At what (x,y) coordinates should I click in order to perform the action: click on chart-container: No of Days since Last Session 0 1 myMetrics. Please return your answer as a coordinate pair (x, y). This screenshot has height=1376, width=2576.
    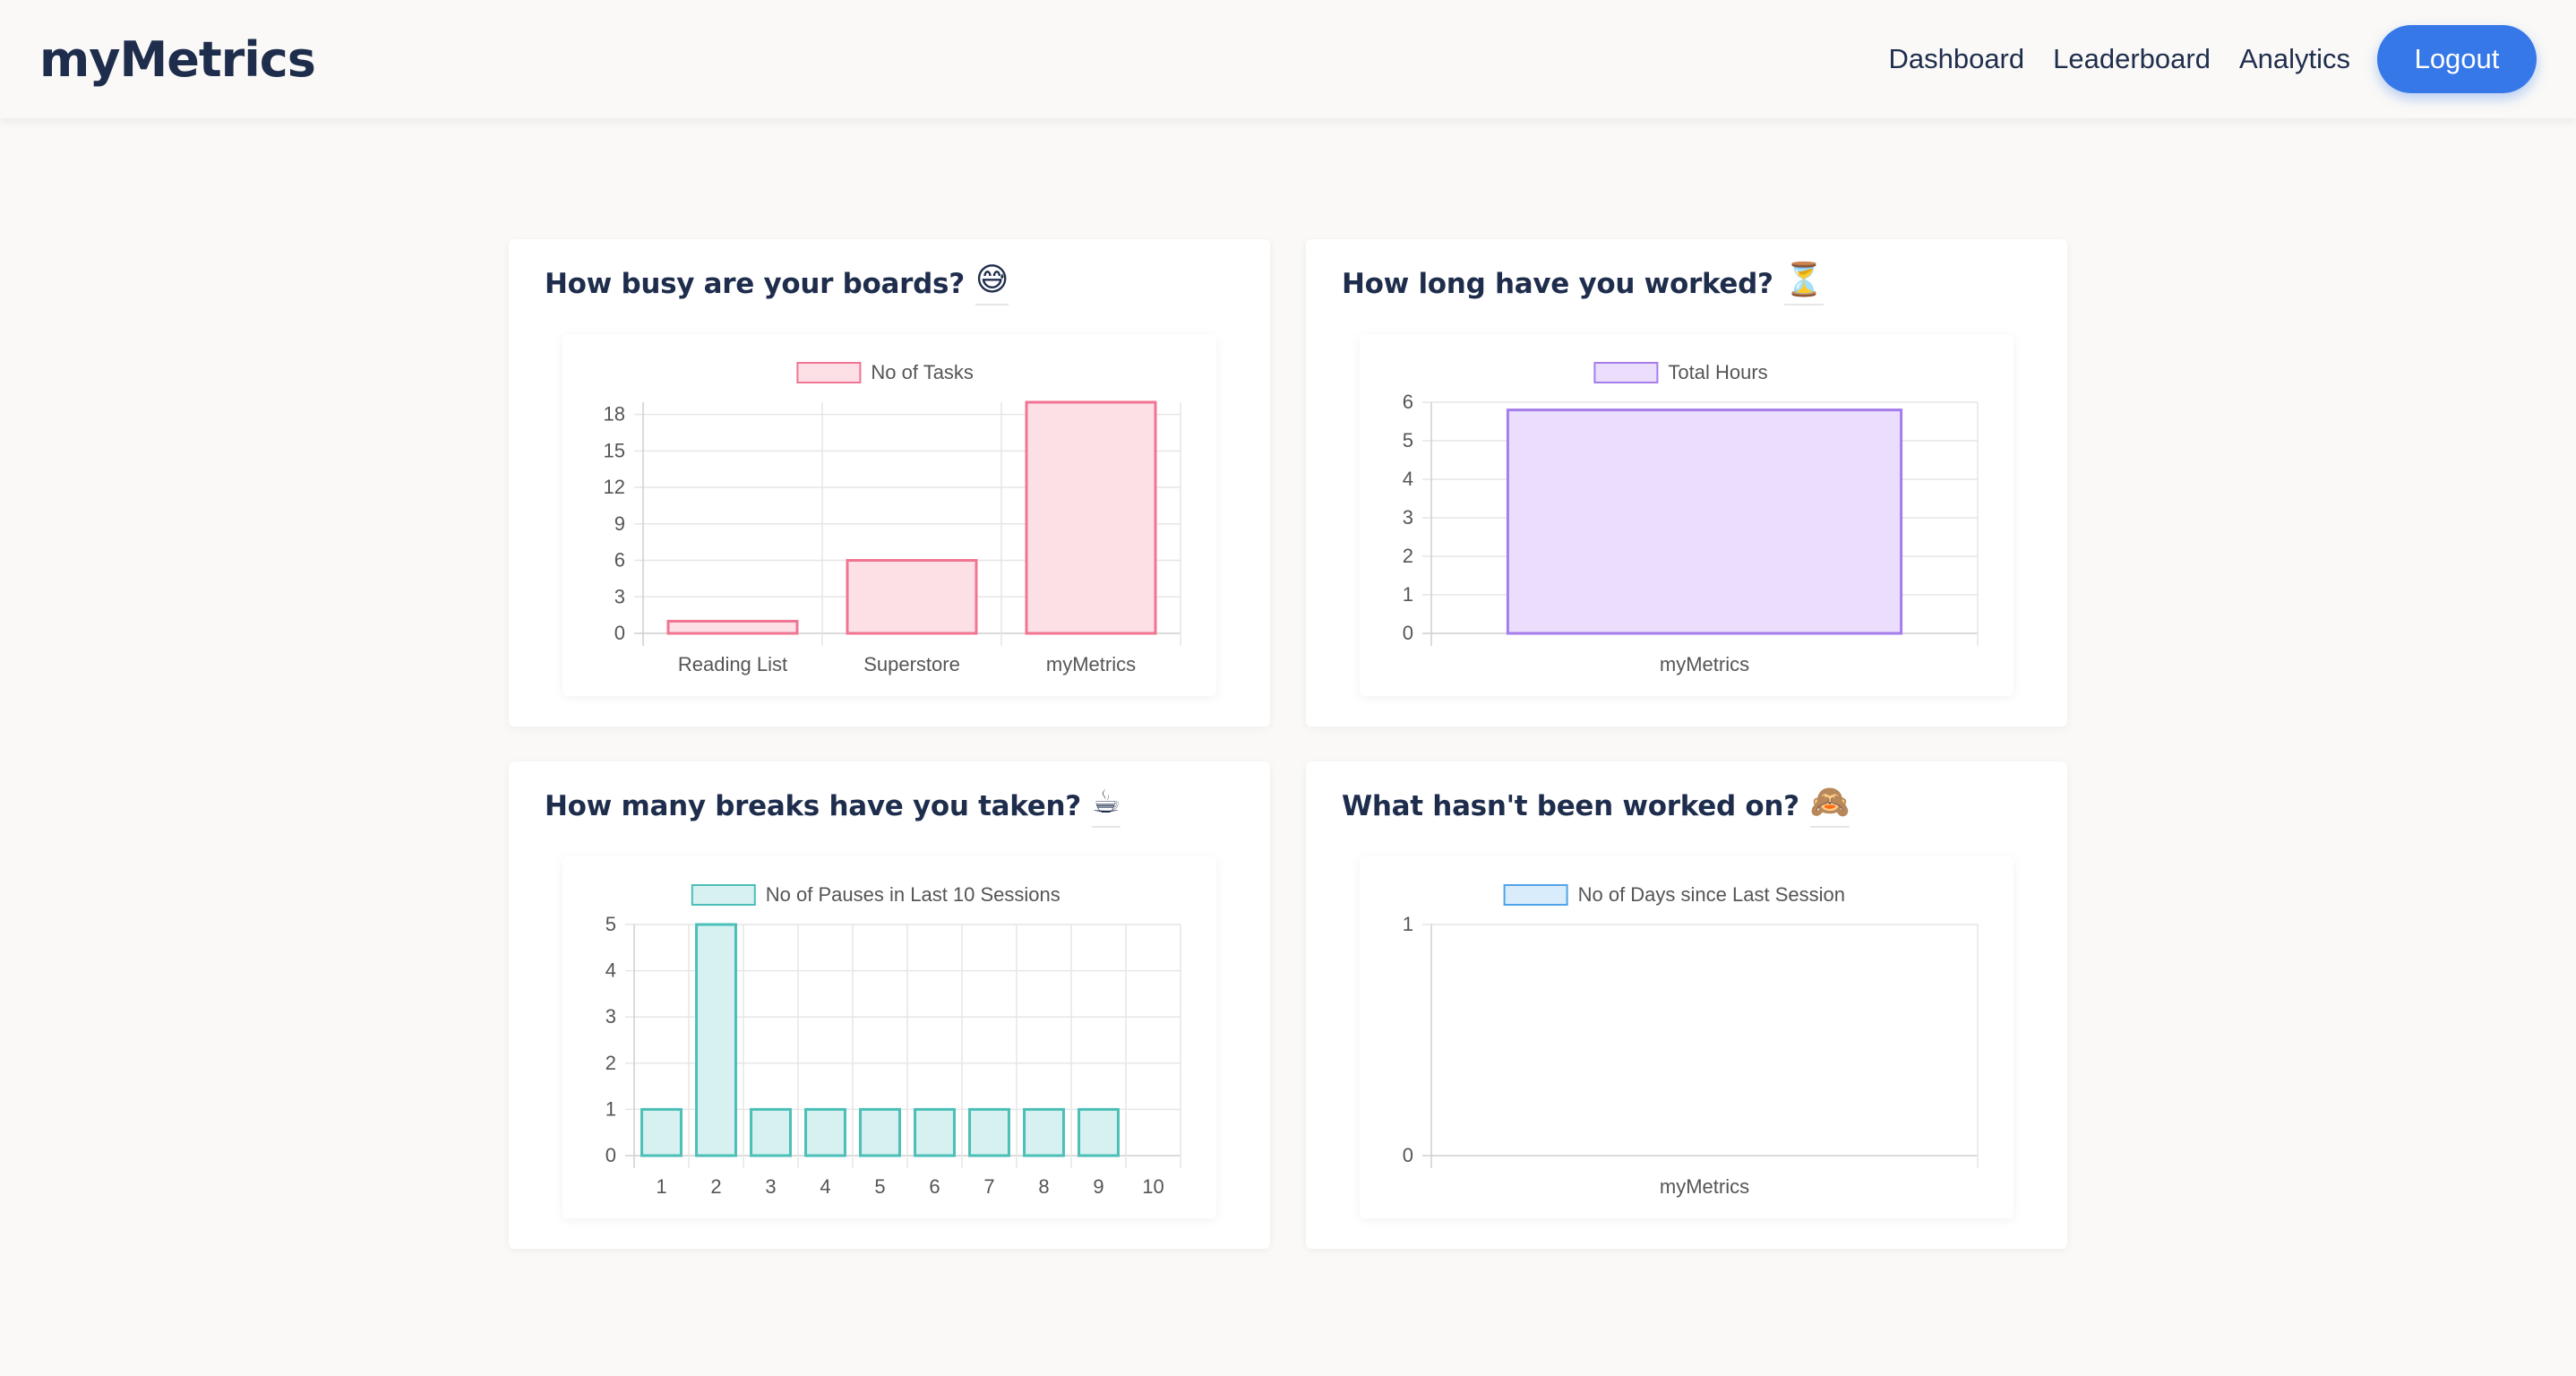
    Looking at the image, I should click on (1687, 1037).